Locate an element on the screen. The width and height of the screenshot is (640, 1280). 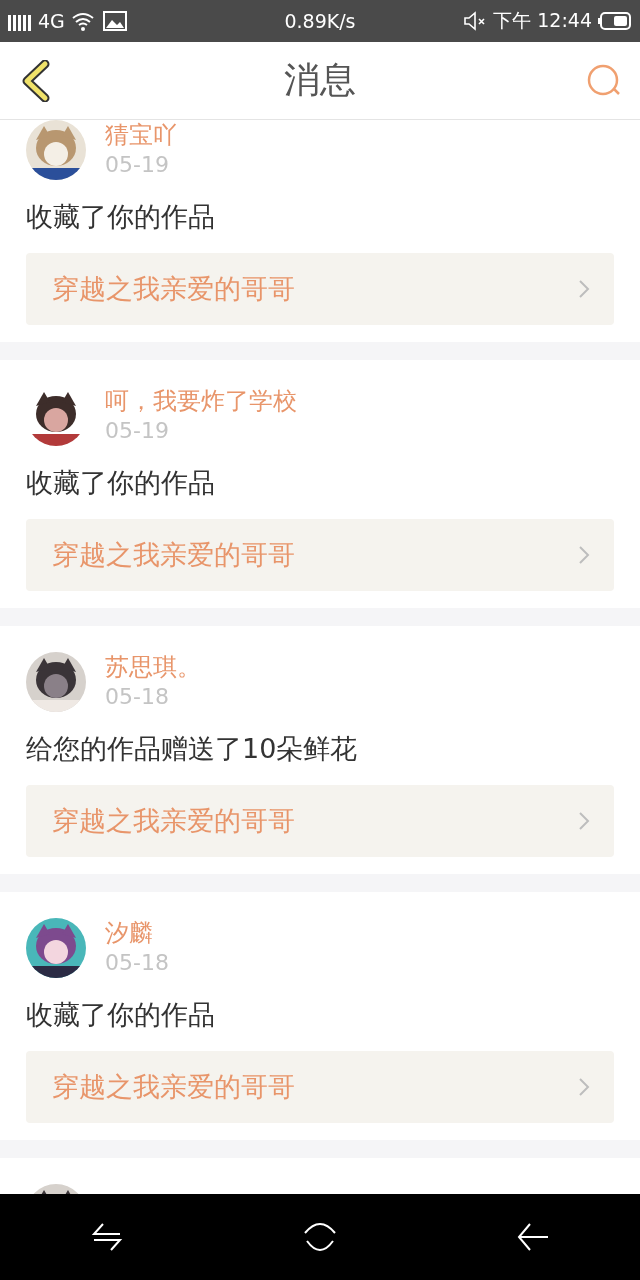
message-text: 给您的作品赠送了10朵鲜花 is located at coordinates (192, 749).